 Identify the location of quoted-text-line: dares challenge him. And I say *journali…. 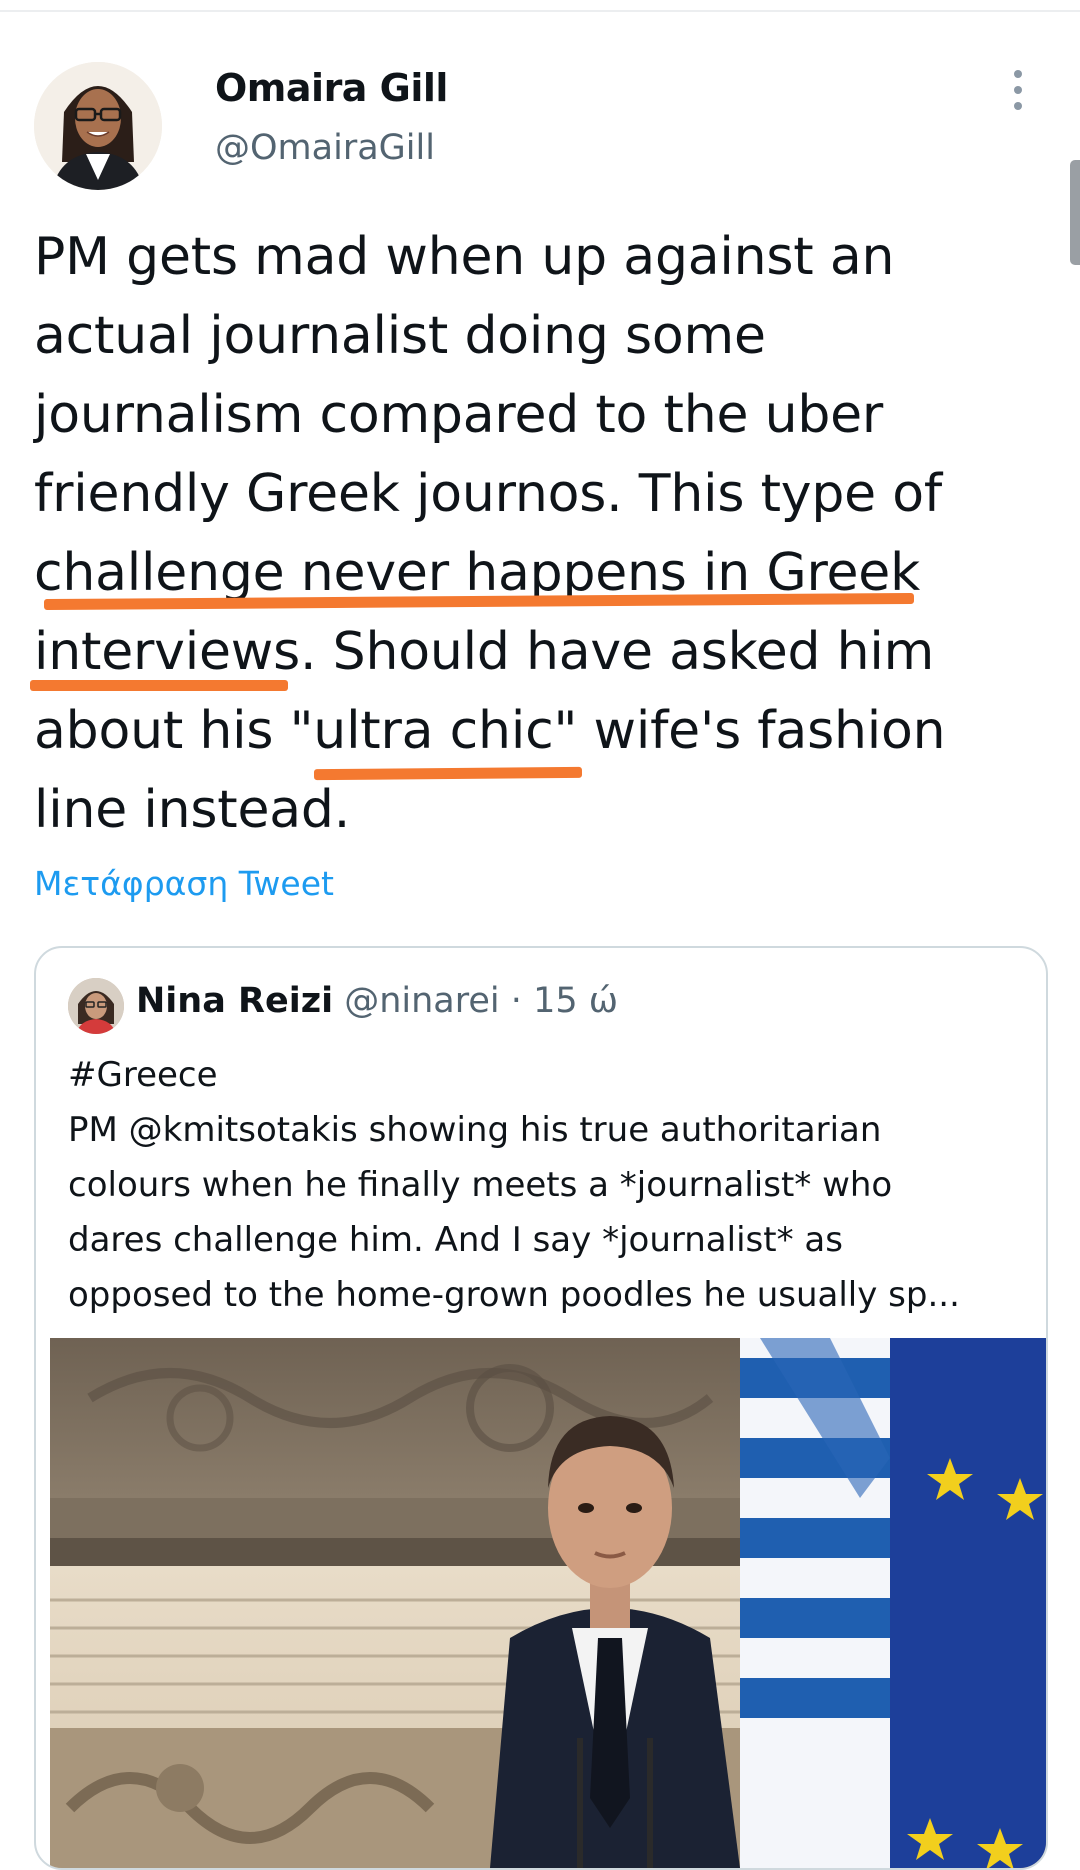
(455, 1240).